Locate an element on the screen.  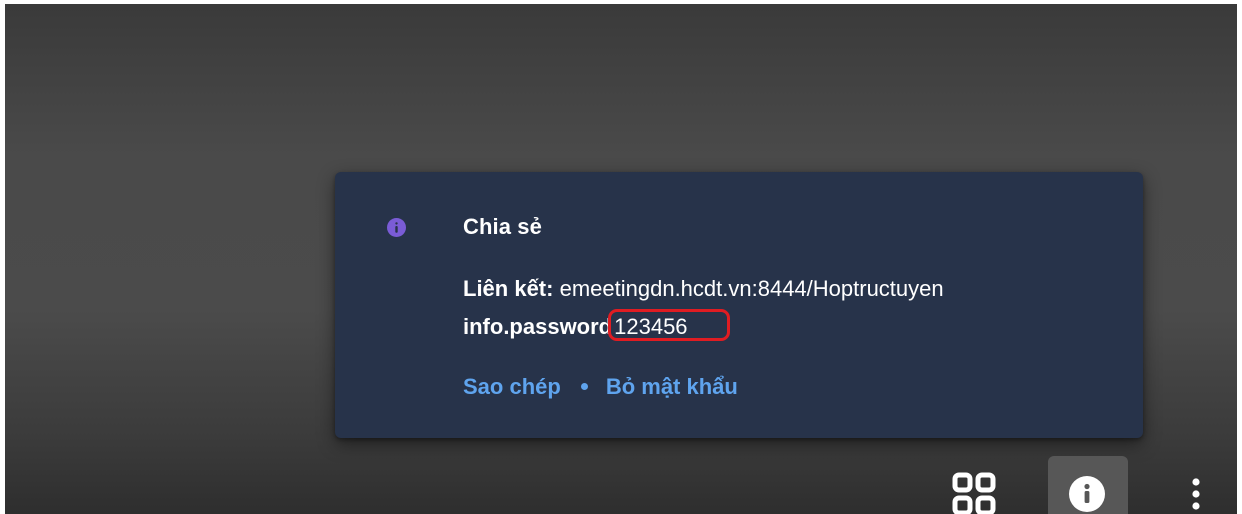
remove-password-button: Bỏ mật khẩu is located at coordinates (672, 386).